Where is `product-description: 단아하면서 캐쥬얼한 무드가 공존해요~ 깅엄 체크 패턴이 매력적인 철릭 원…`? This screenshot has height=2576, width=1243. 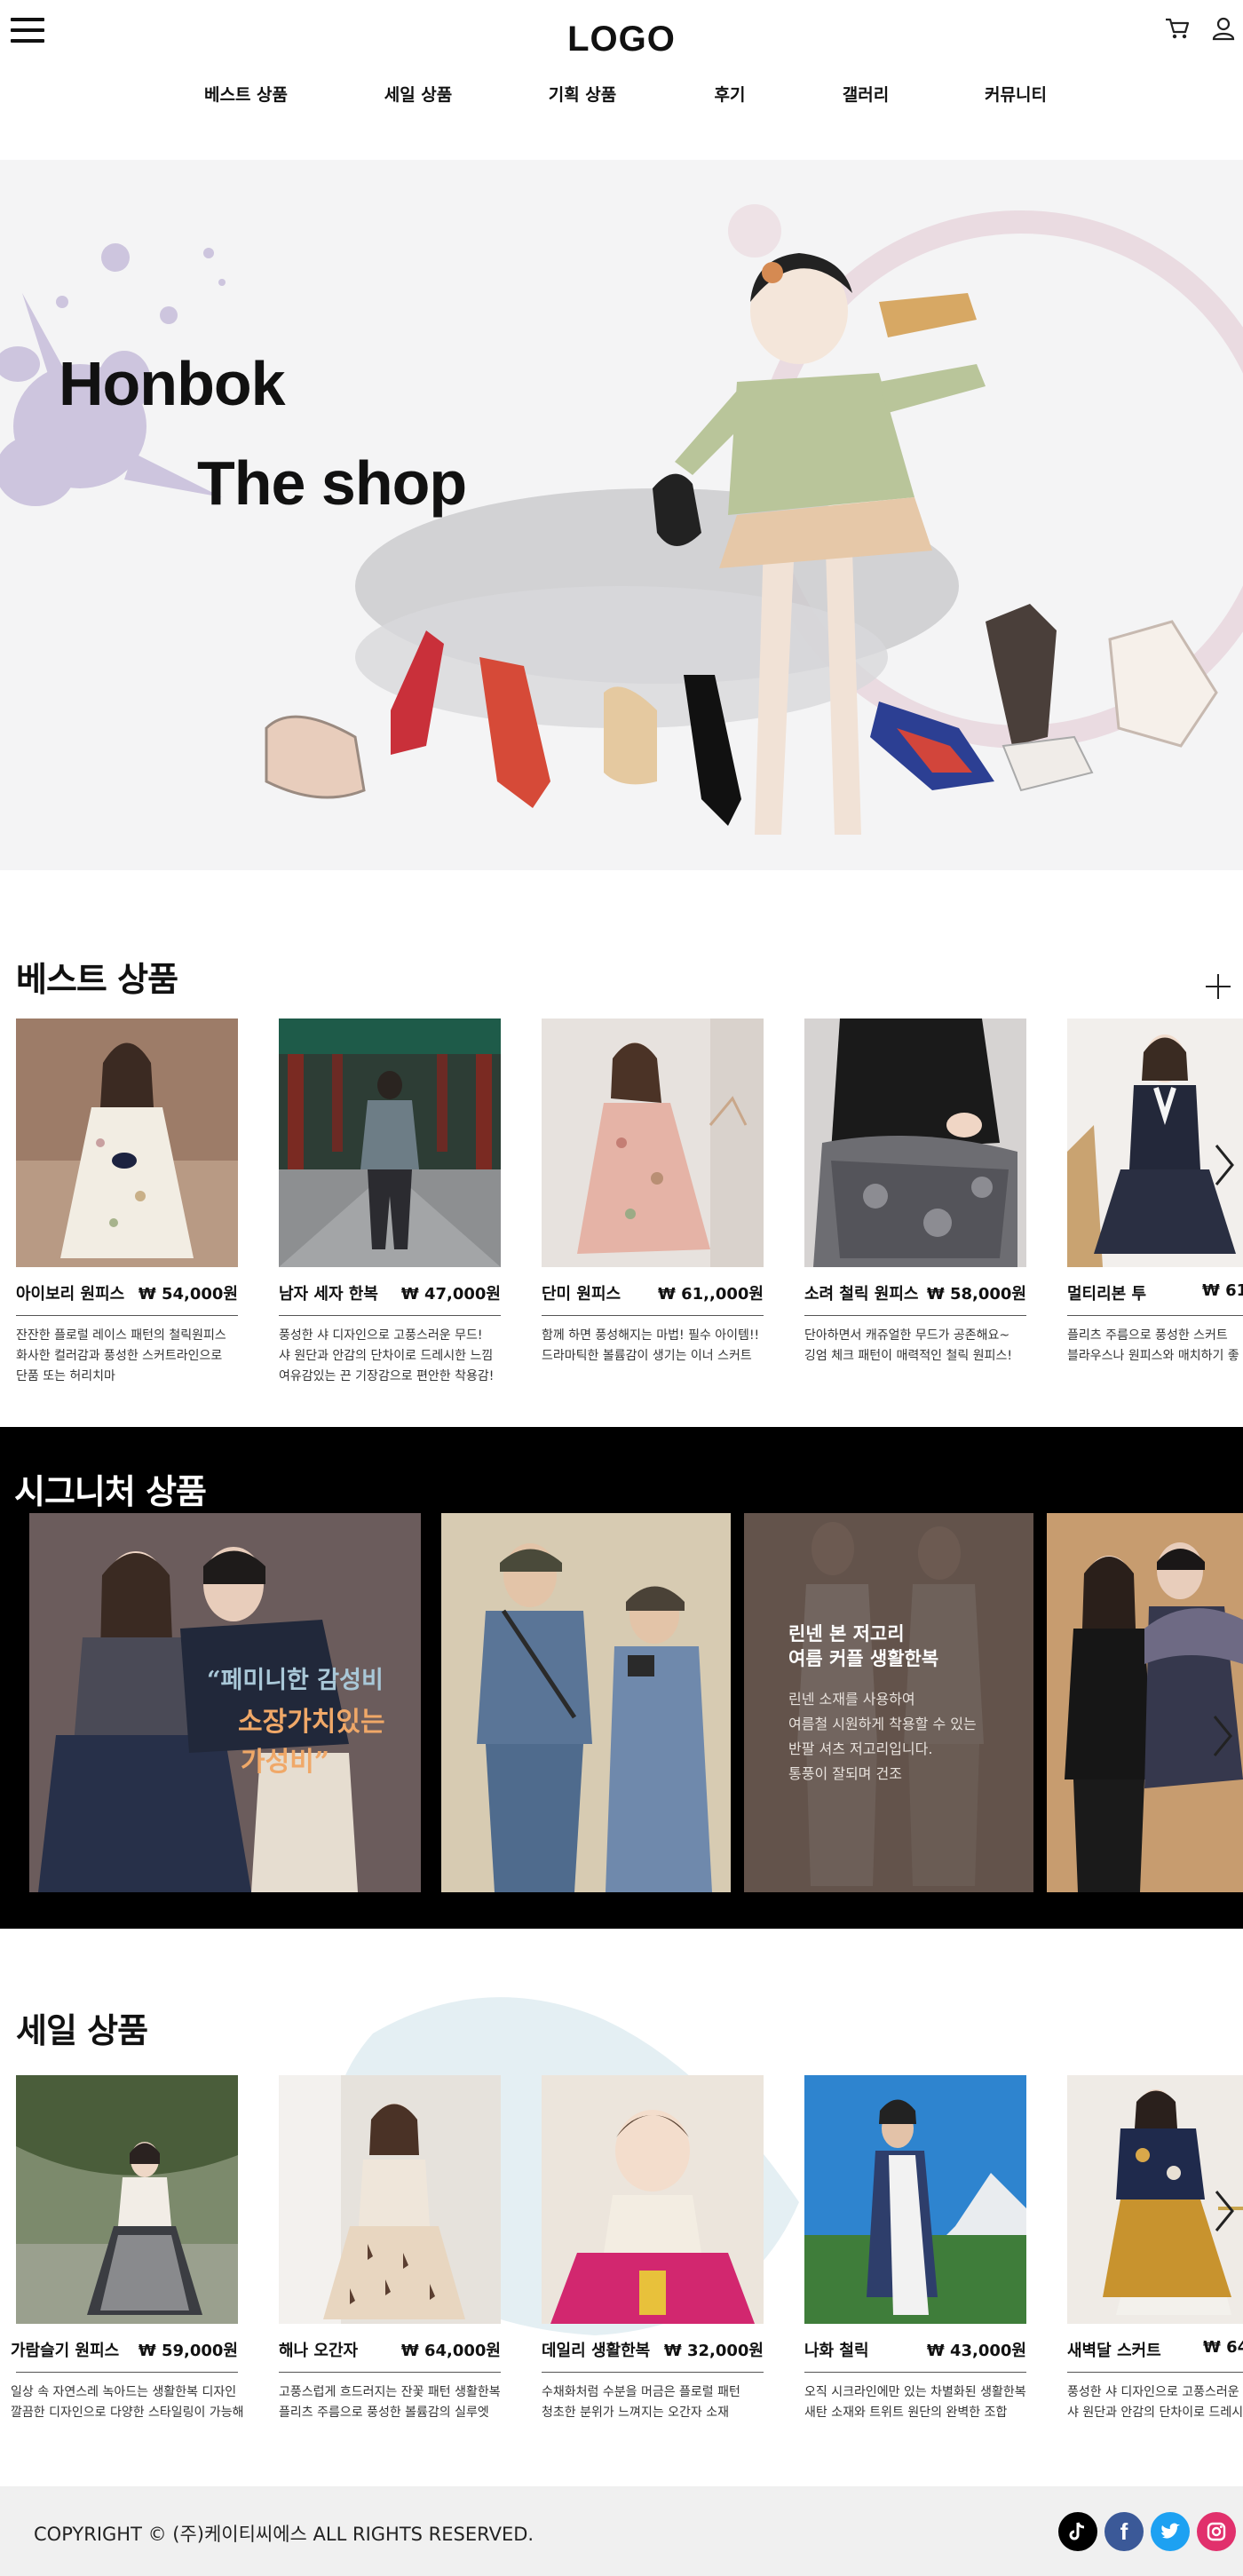
product-description: 단아하면서 캐쥬얼한 무드가 공존해요~ 깅엄 체크 패턴이 매력적인 철릭 원… is located at coordinates (908, 1346).